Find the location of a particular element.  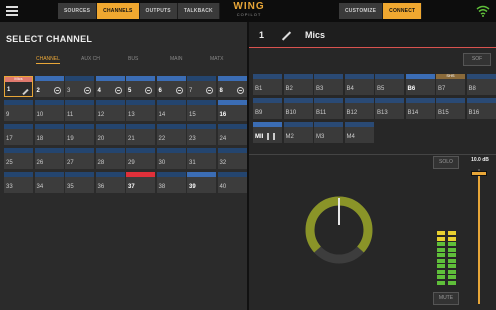

bus-send-tile: B3 is located at coordinates (328, 84).